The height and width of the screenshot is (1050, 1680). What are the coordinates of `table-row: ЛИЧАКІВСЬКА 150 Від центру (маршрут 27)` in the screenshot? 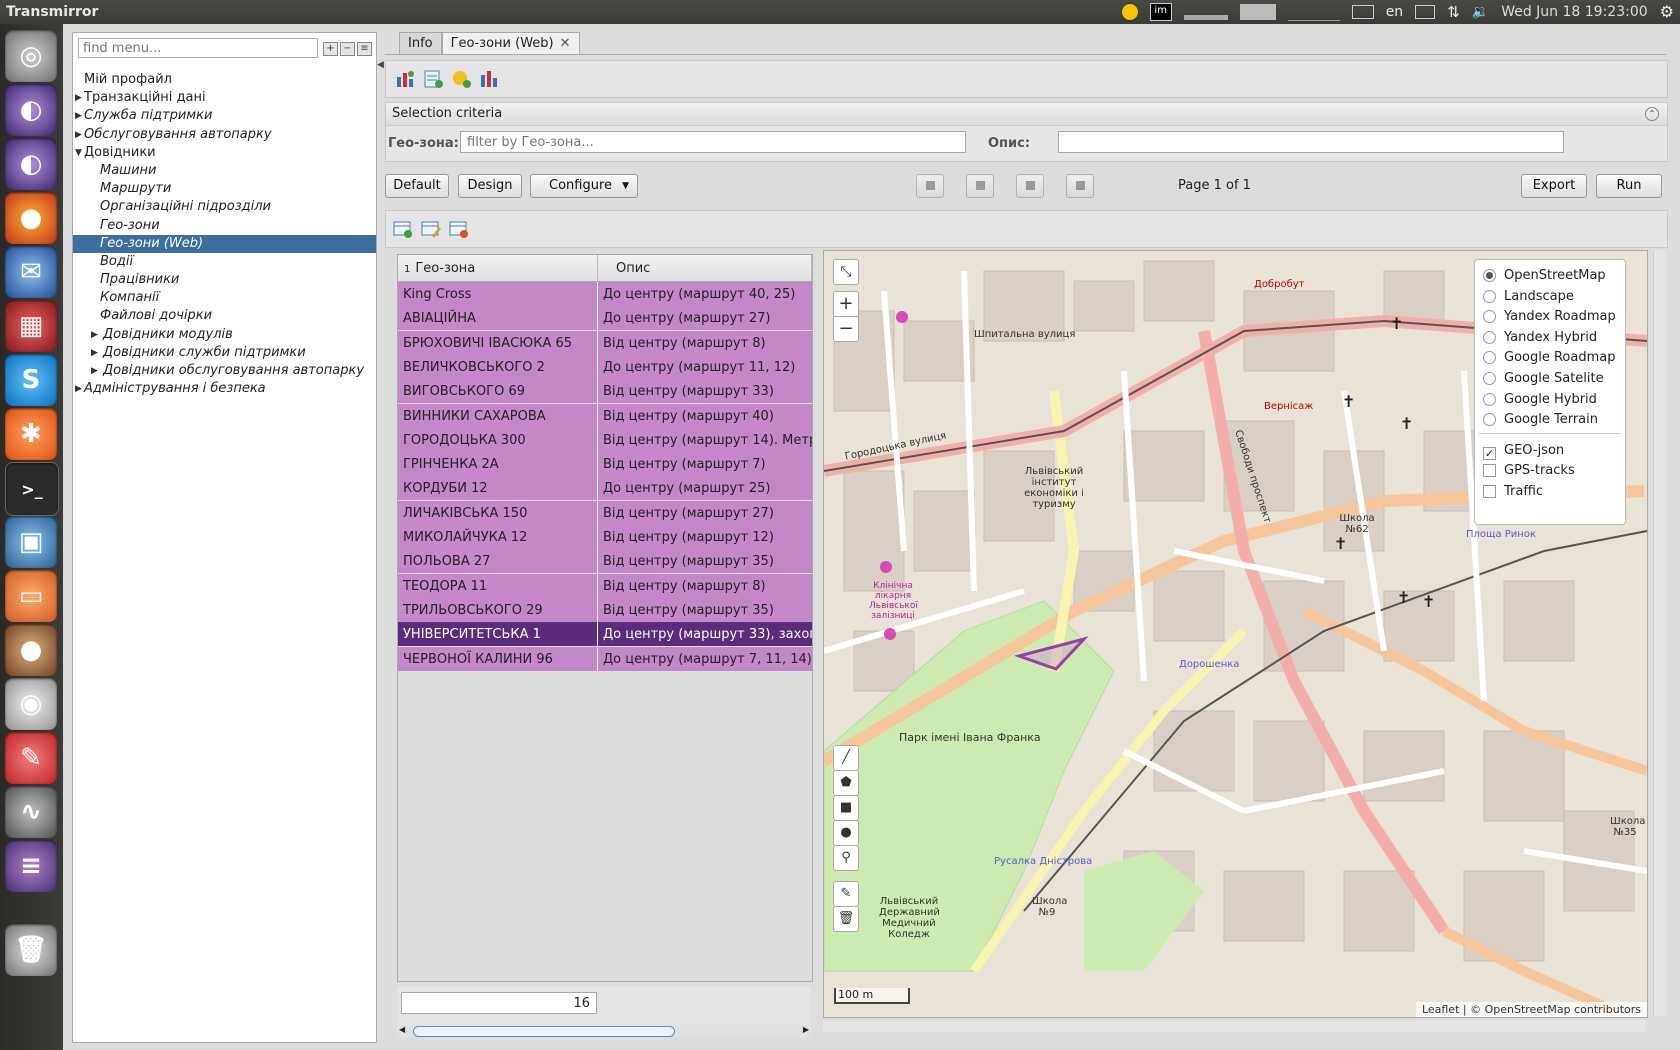 It's located at (605, 513).